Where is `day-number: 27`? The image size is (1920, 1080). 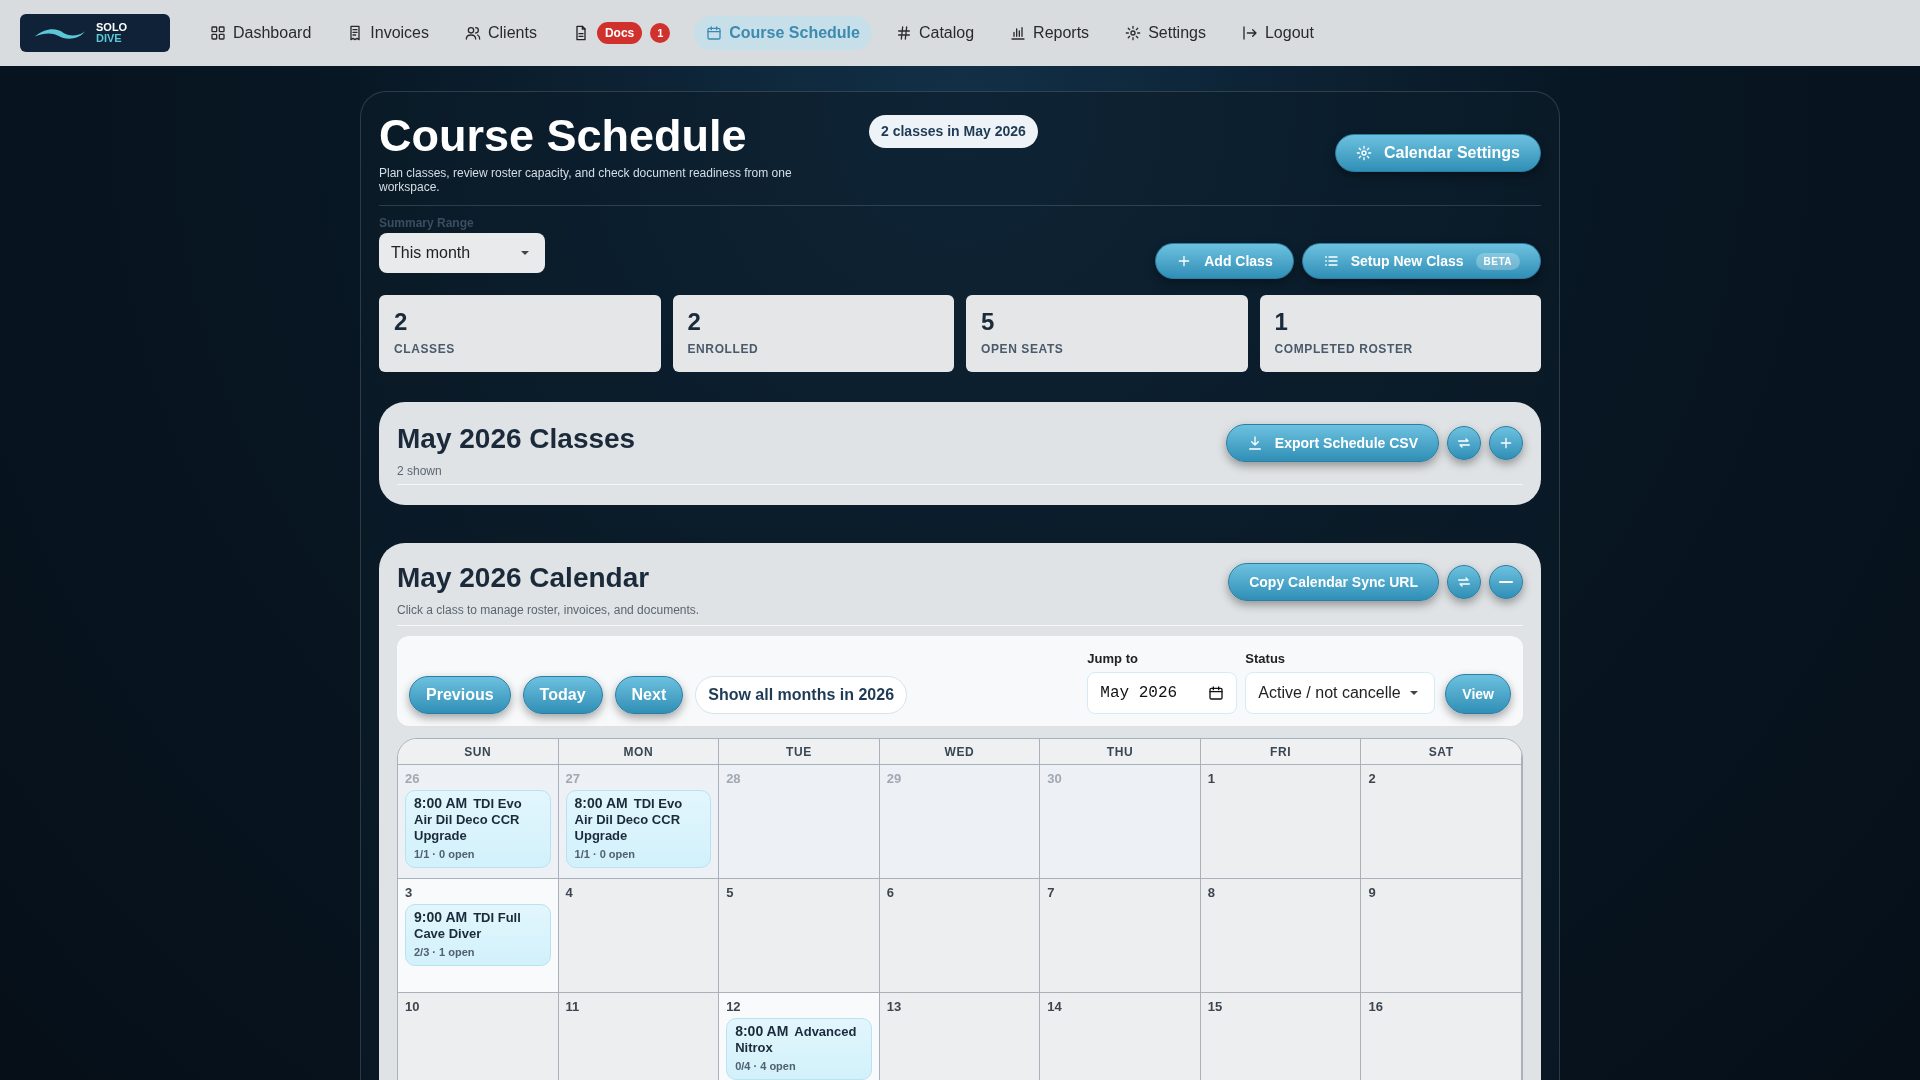 day-number: 27 is located at coordinates (573, 779).